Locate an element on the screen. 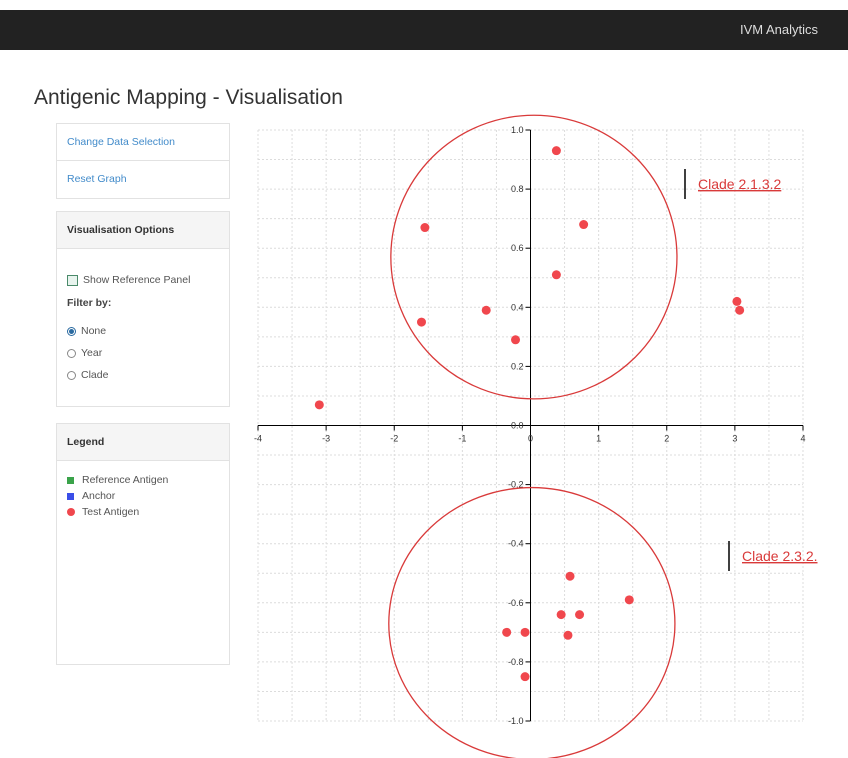 Image resolution: width=848 pixels, height=758 pixels. y-tick-label: -1.0 is located at coordinates (516, 721).